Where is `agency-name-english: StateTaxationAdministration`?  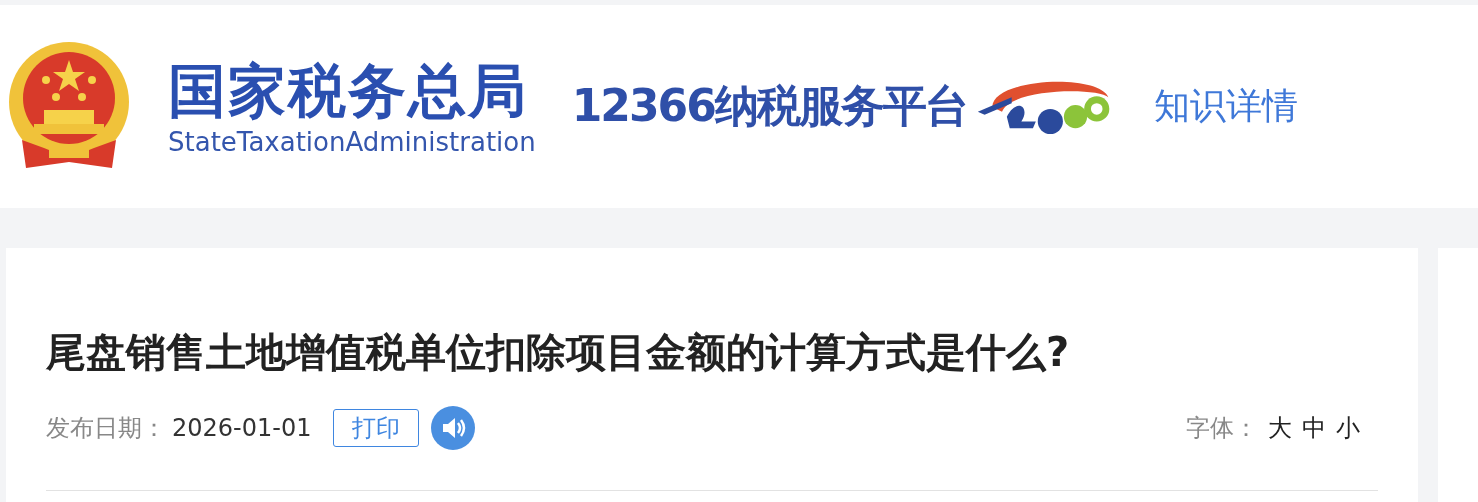
agency-name-english: StateTaxationAdministration is located at coordinates (352, 141).